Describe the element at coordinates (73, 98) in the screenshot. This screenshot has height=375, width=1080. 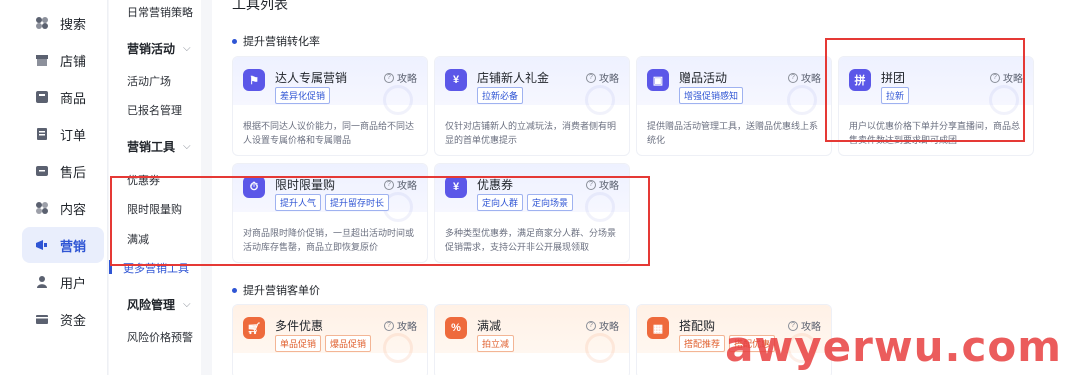
I see `nav-label: 商品` at that location.